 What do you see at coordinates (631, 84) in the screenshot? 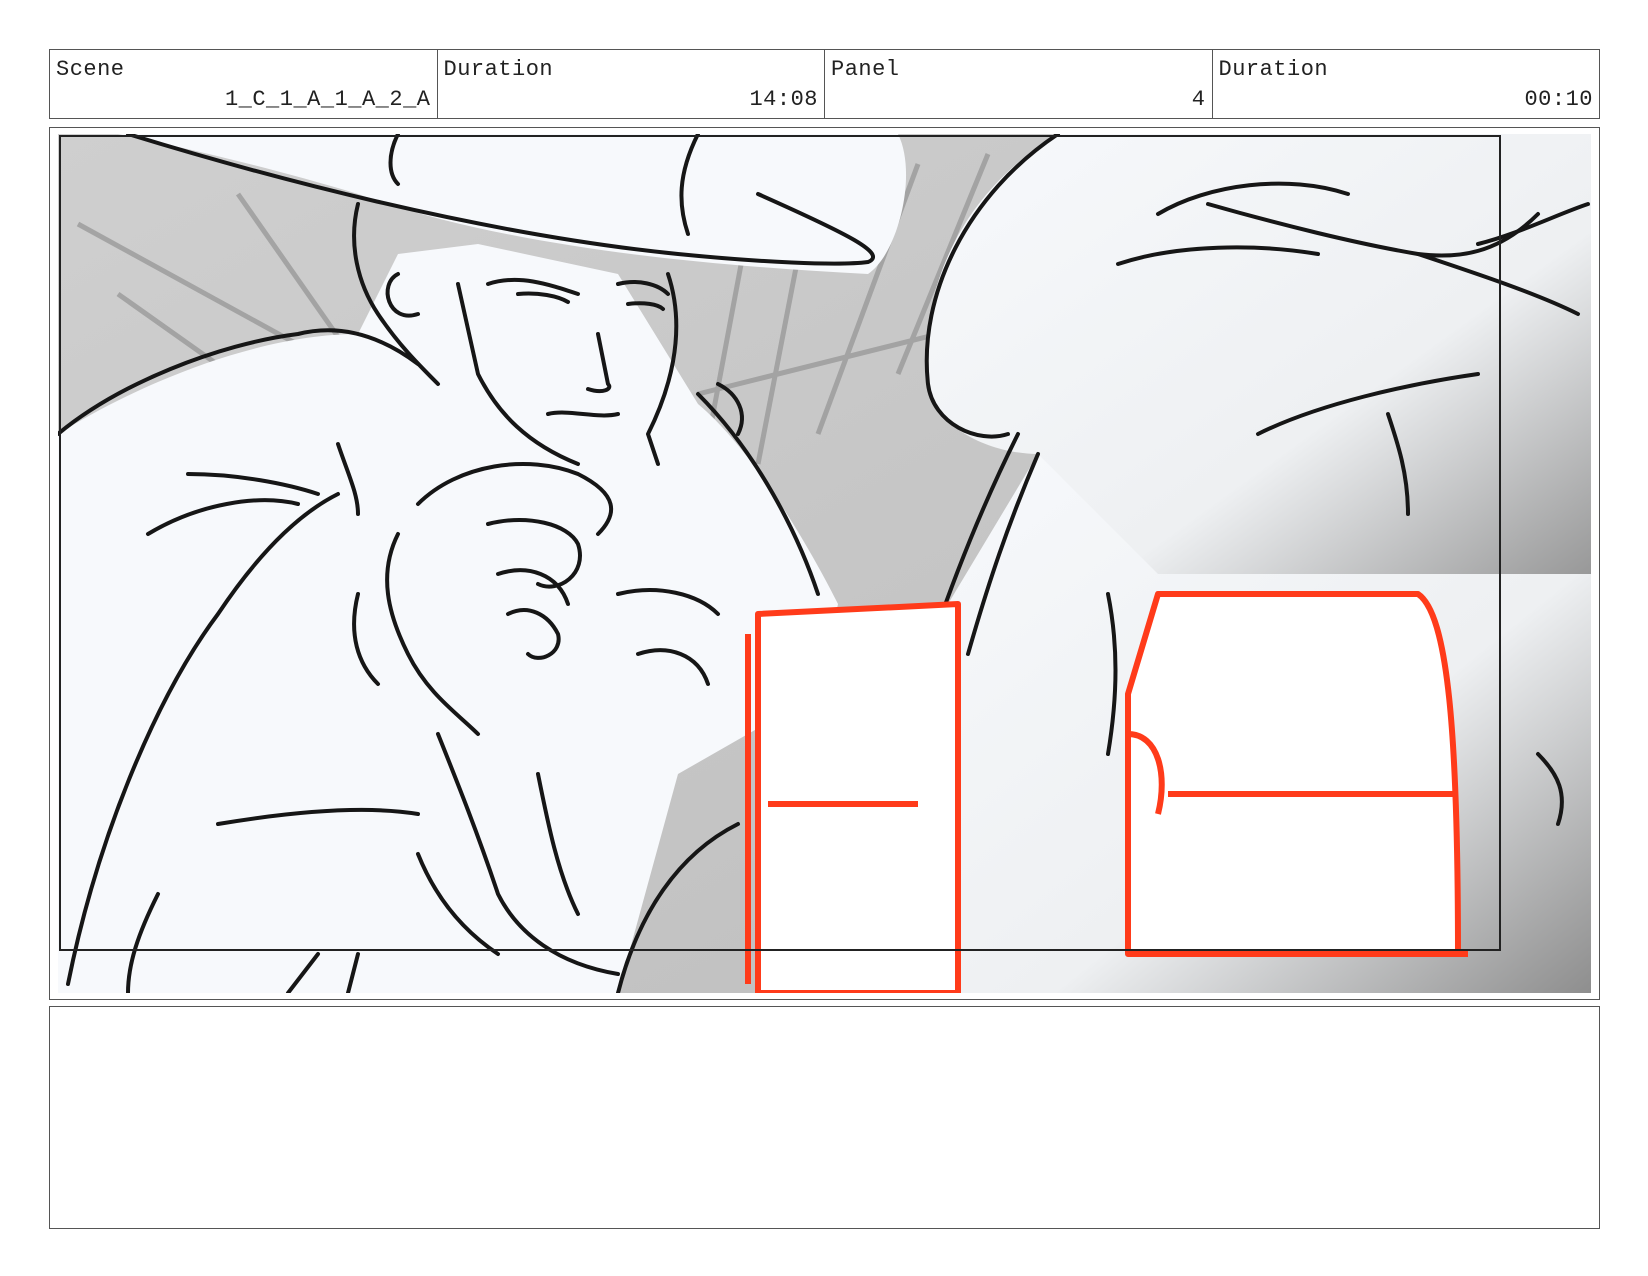
I see `scene-duration-cell: Duration 14:08` at bounding box center [631, 84].